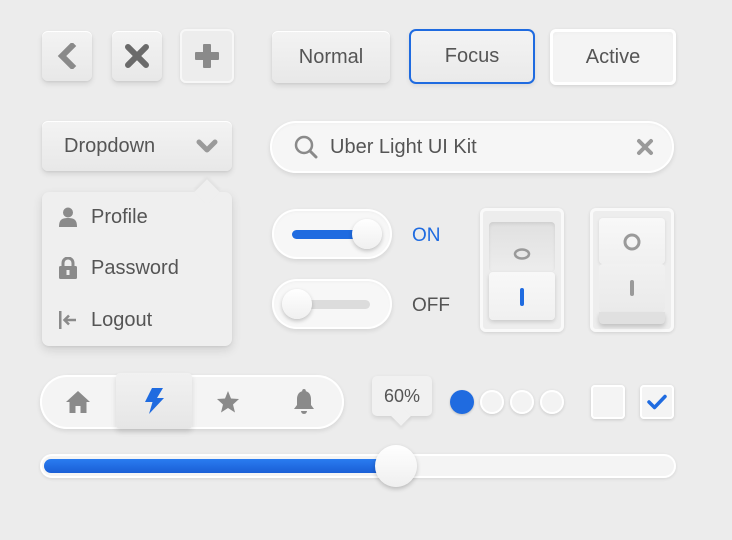  I want to click on tab-bar, so click(192, 401).